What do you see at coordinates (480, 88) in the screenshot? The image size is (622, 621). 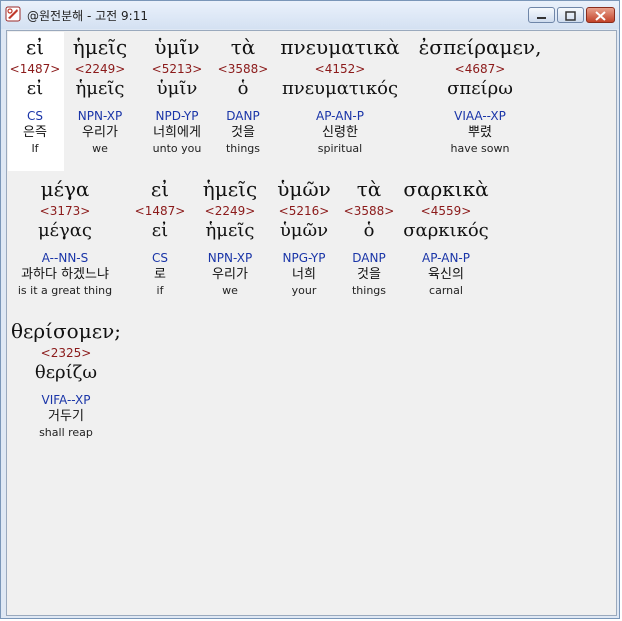 I see `lexical-form: σπείρω` at bounding box center [480, 88].